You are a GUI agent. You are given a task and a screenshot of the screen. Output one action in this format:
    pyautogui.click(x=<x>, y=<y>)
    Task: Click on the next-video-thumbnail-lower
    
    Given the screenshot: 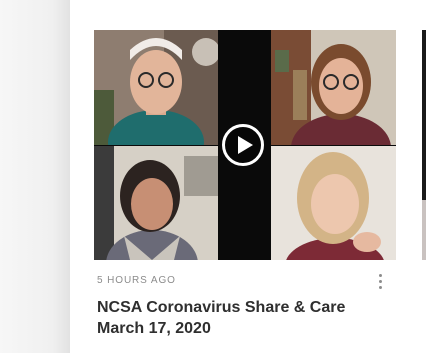 What is the action you would take?
    pyautogui.click(x=424, y=230)
    